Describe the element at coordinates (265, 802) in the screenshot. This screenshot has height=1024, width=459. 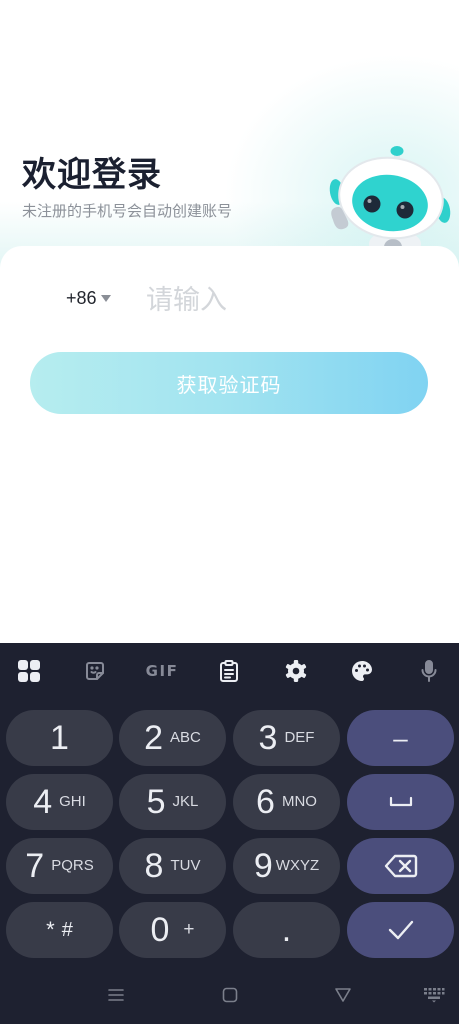
I see `key-6-digit: 6` at that location.